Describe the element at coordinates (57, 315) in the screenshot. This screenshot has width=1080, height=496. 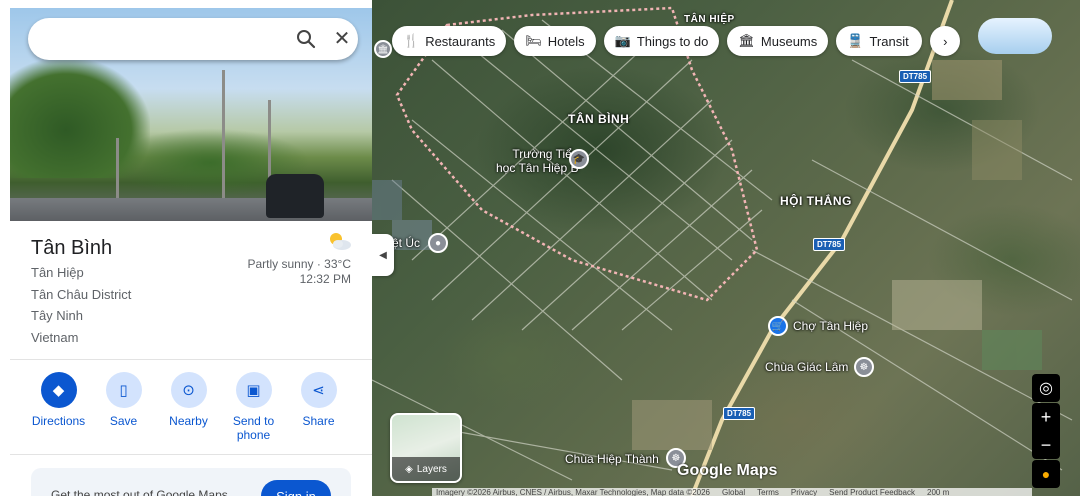
I see `address-line: Tây Ninh` at that location.